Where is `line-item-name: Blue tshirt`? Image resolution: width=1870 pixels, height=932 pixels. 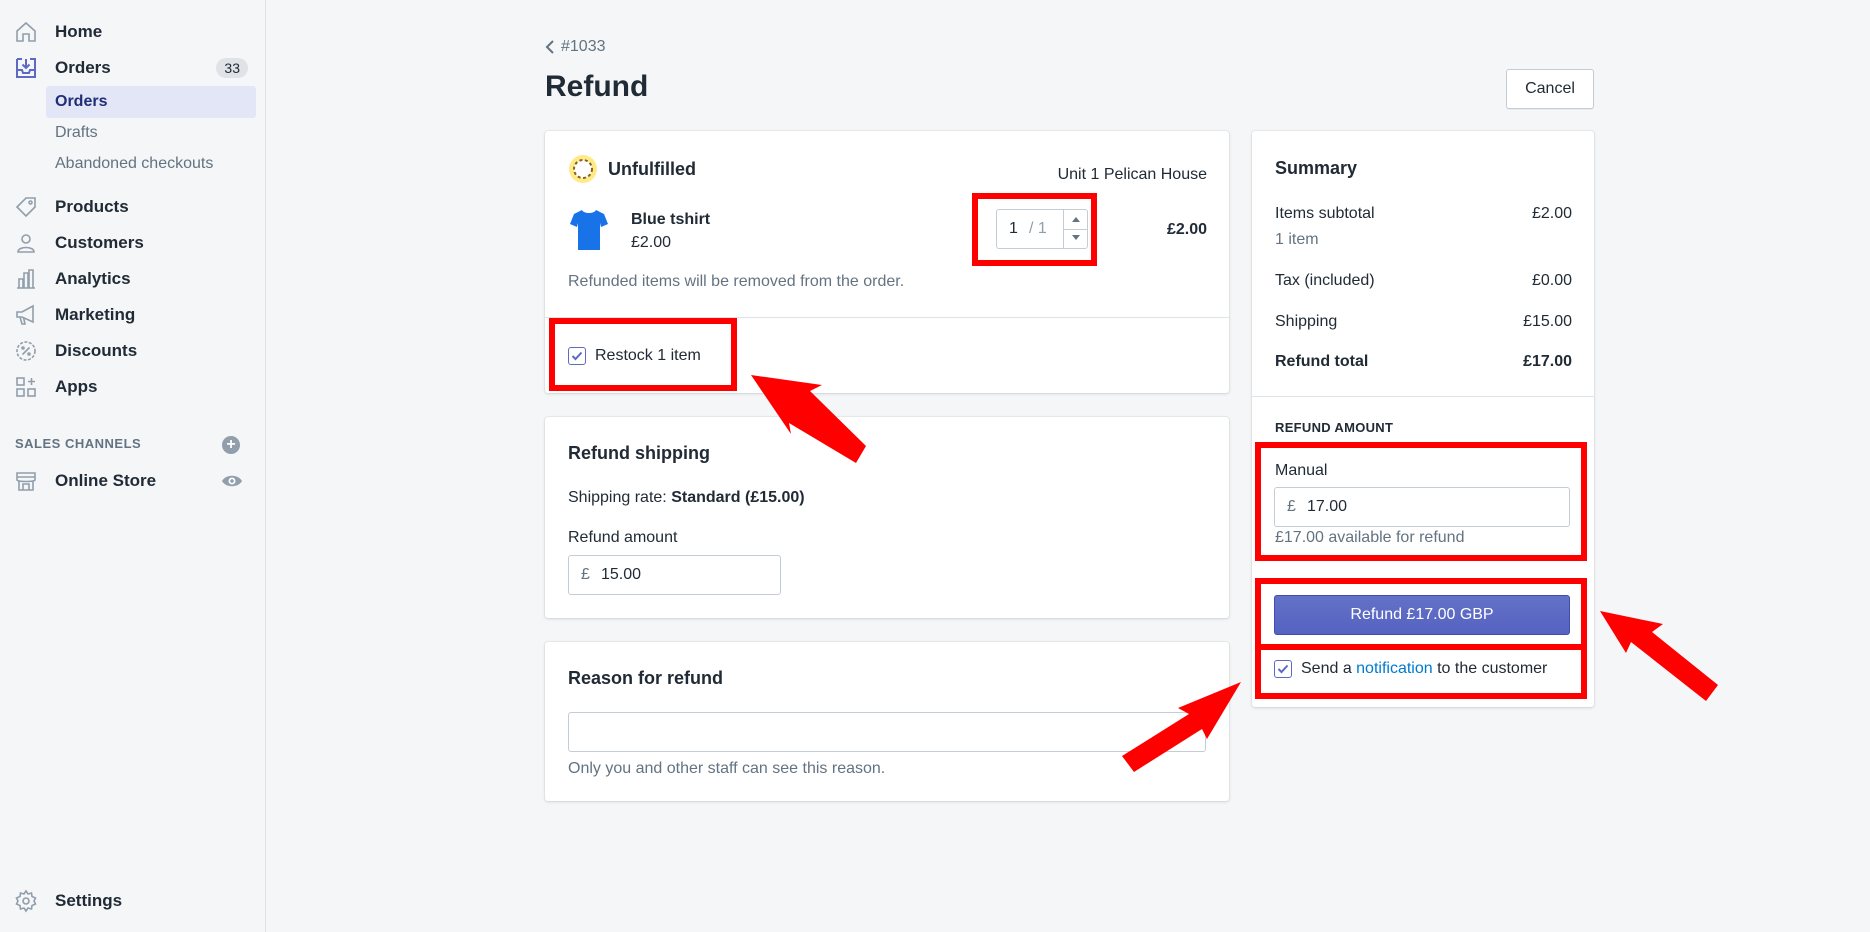 line-item-name: Blue tshirt is located at coordinates (670, 220).